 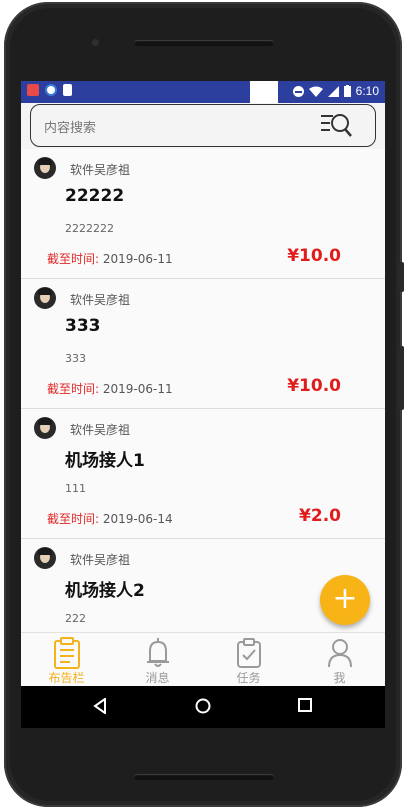 What do you see at coordinates (66, 678) in the screenshot?
I see `tab-label: 布告栏` at bounding box center [66, 678].